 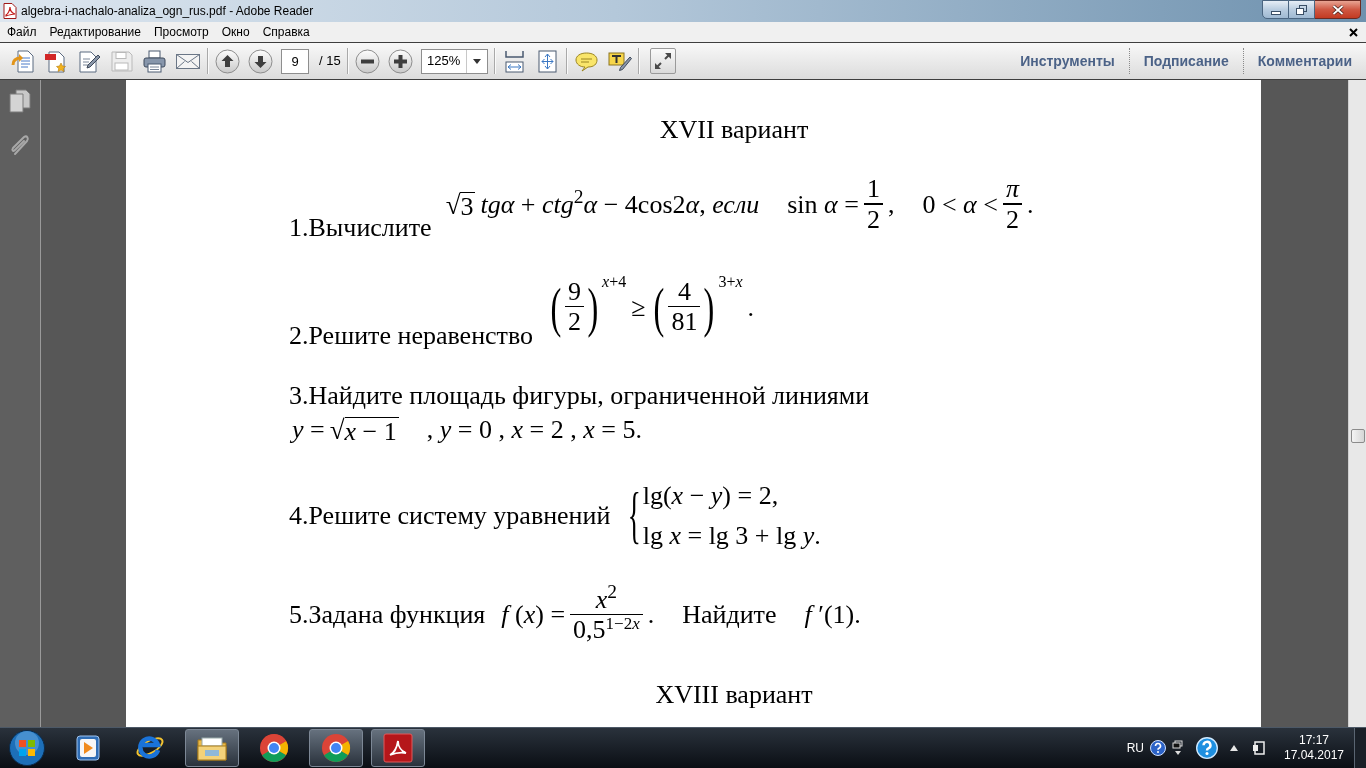 What do you see at coordinates (95, 32) in the screenshot?
I see `menu-item: Редактирование` at bounding box center [95, 32].